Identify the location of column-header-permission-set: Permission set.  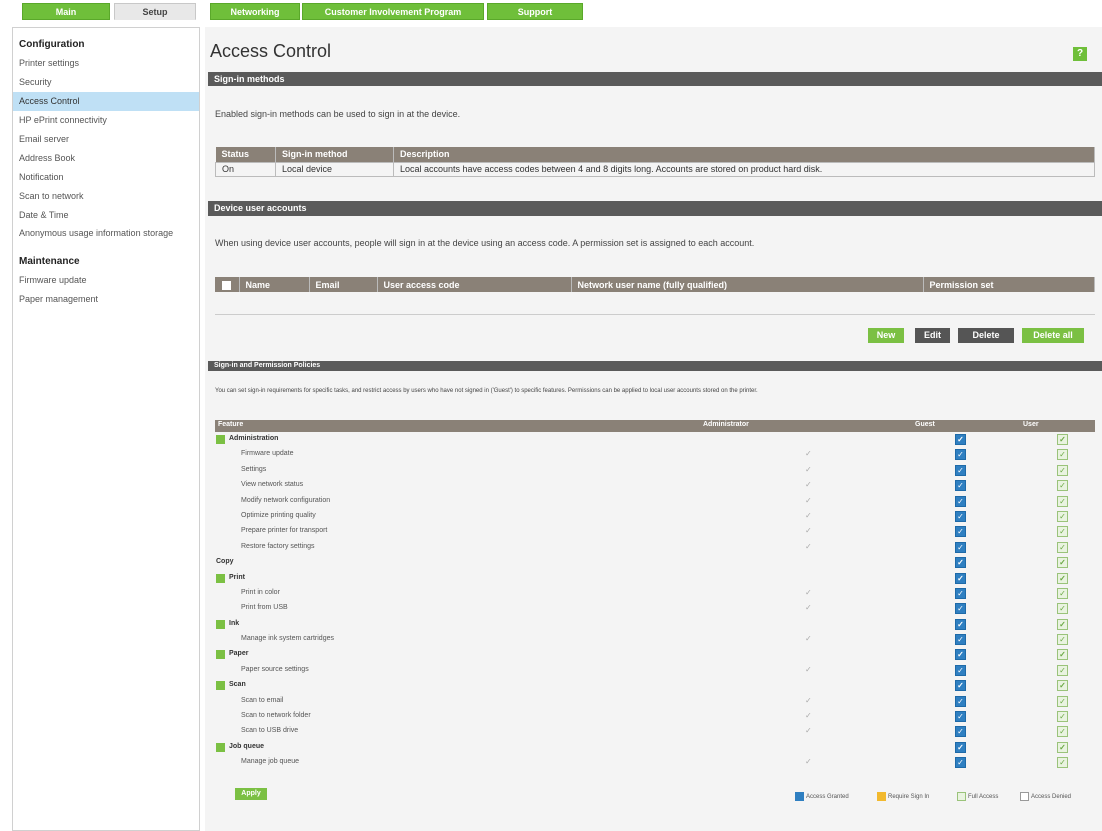
(1009, 284).